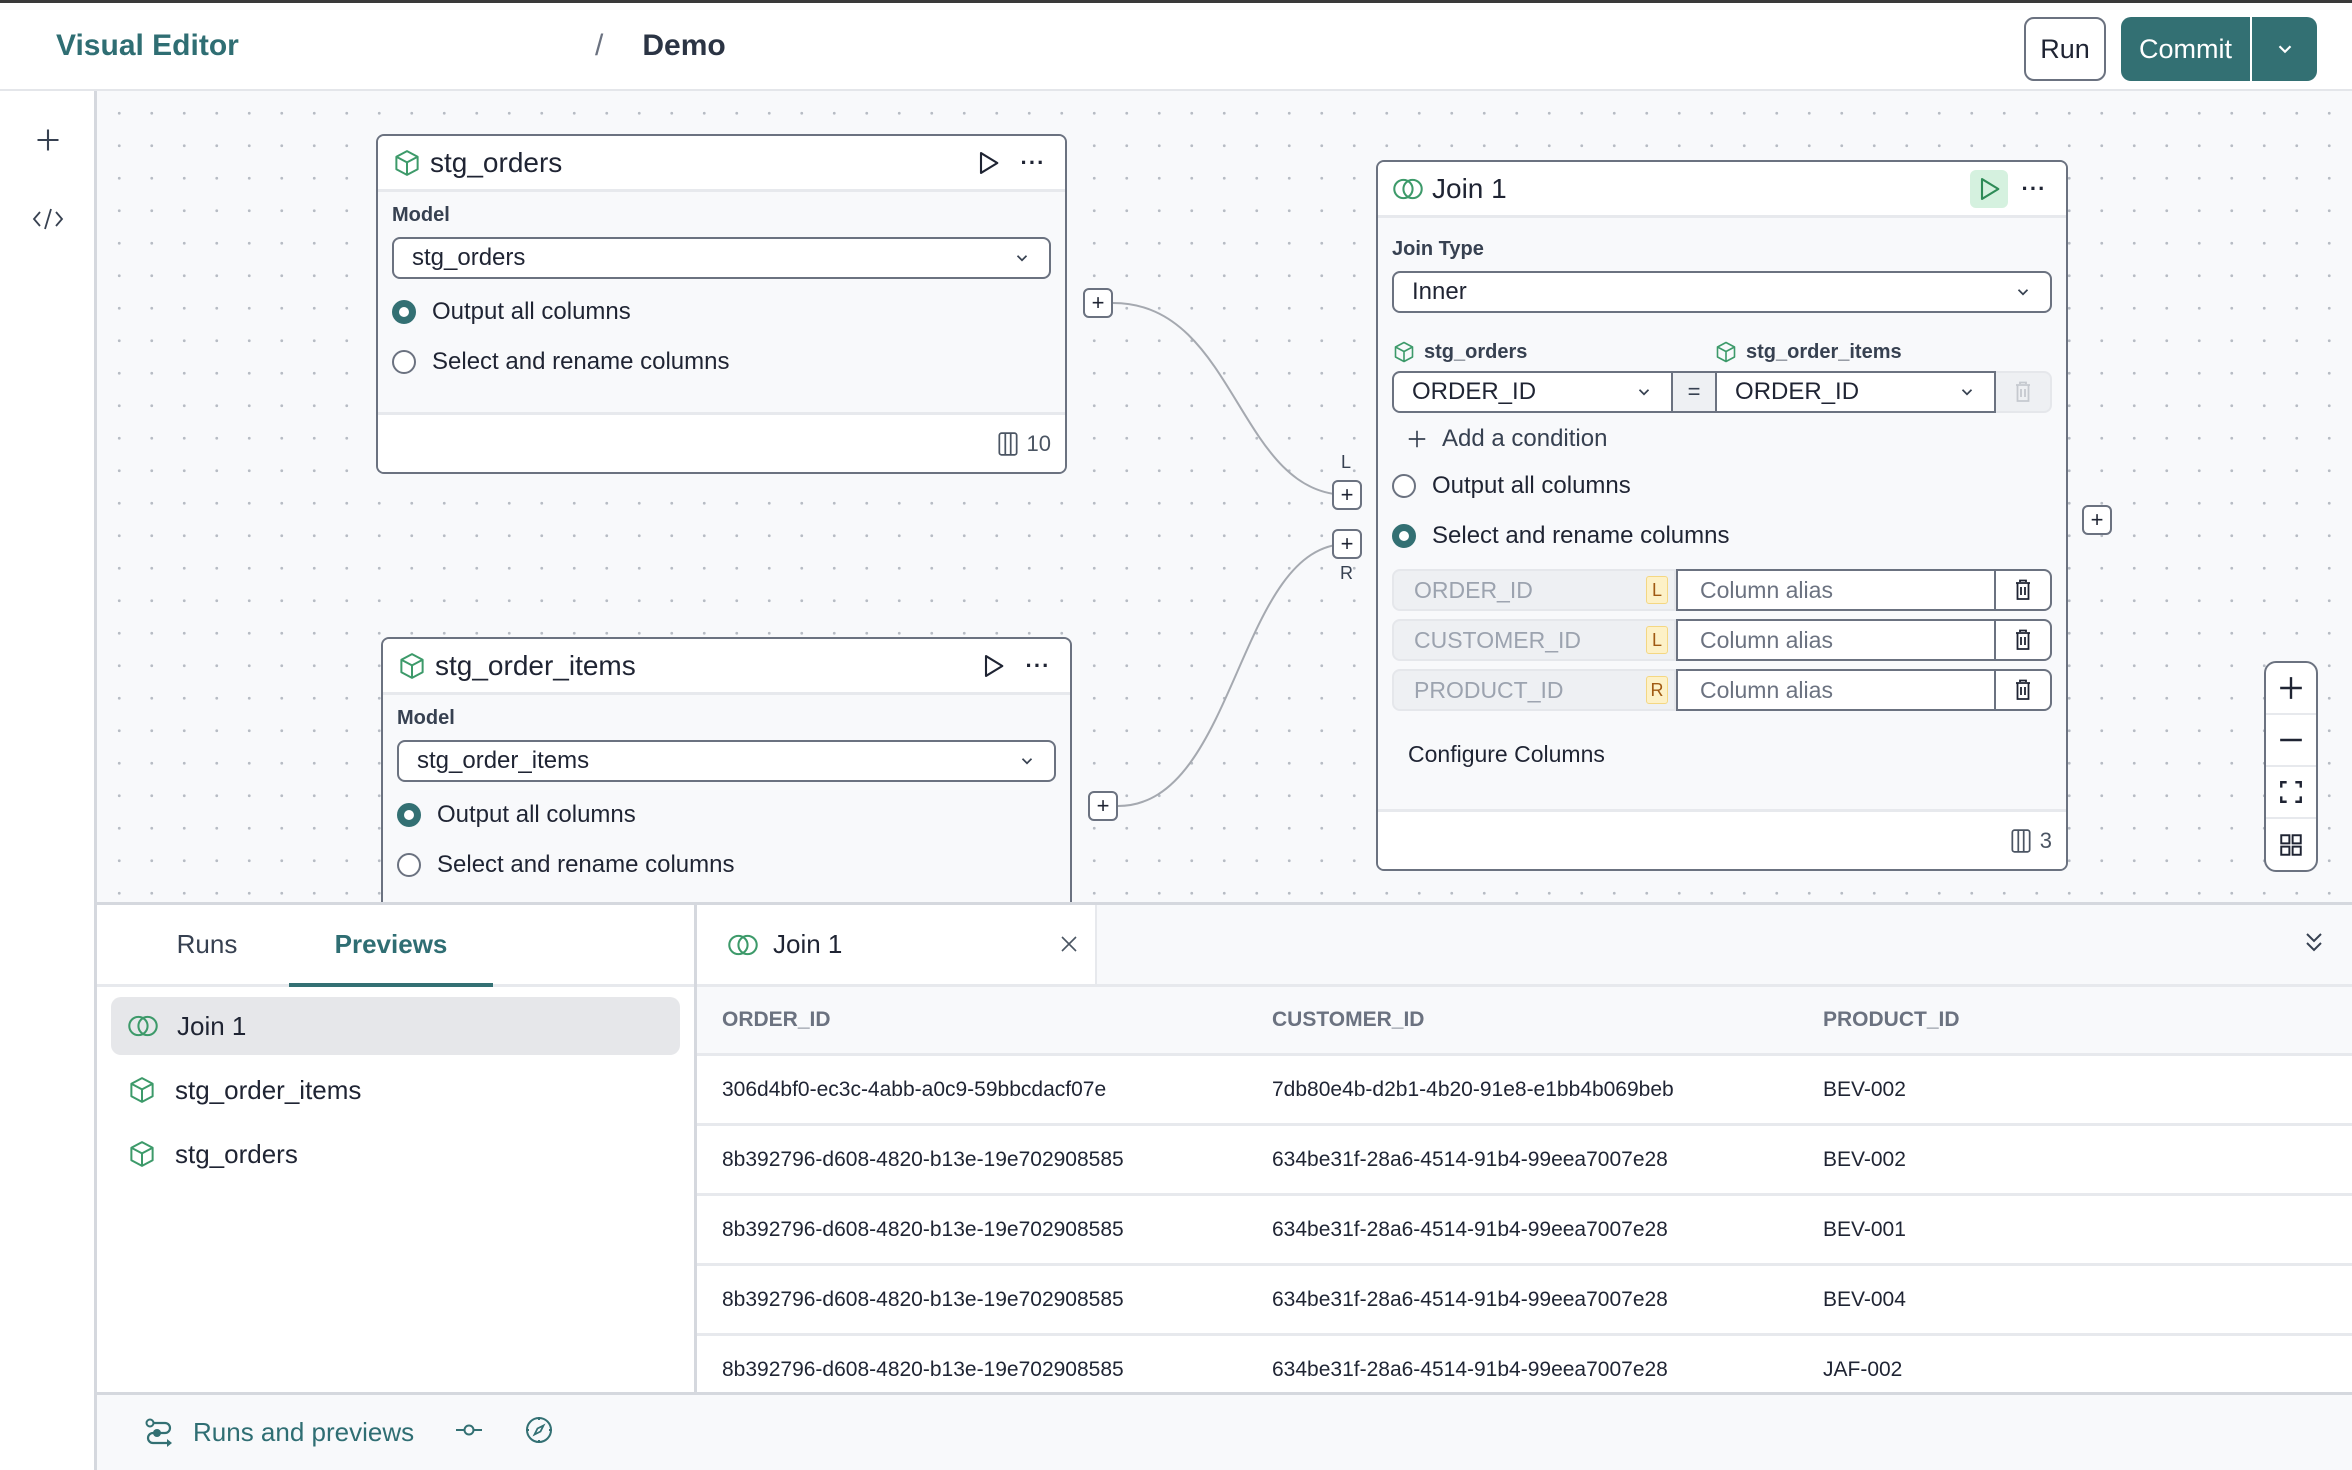 The height and width of the screenshot is (1470, 2352). I want to click on runs-previews-icon, so click(158, 1432).